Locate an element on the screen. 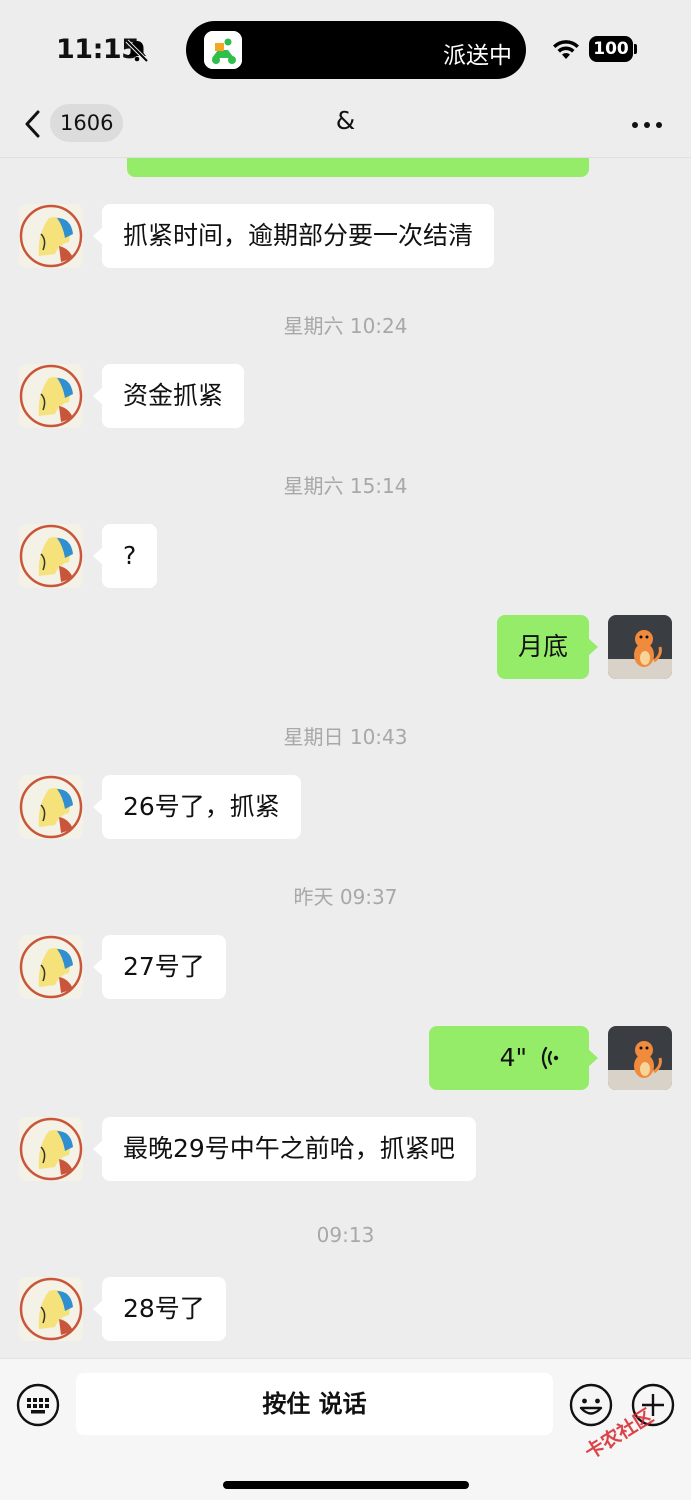  bell-muted-icon is located at coordinates (137, 51).